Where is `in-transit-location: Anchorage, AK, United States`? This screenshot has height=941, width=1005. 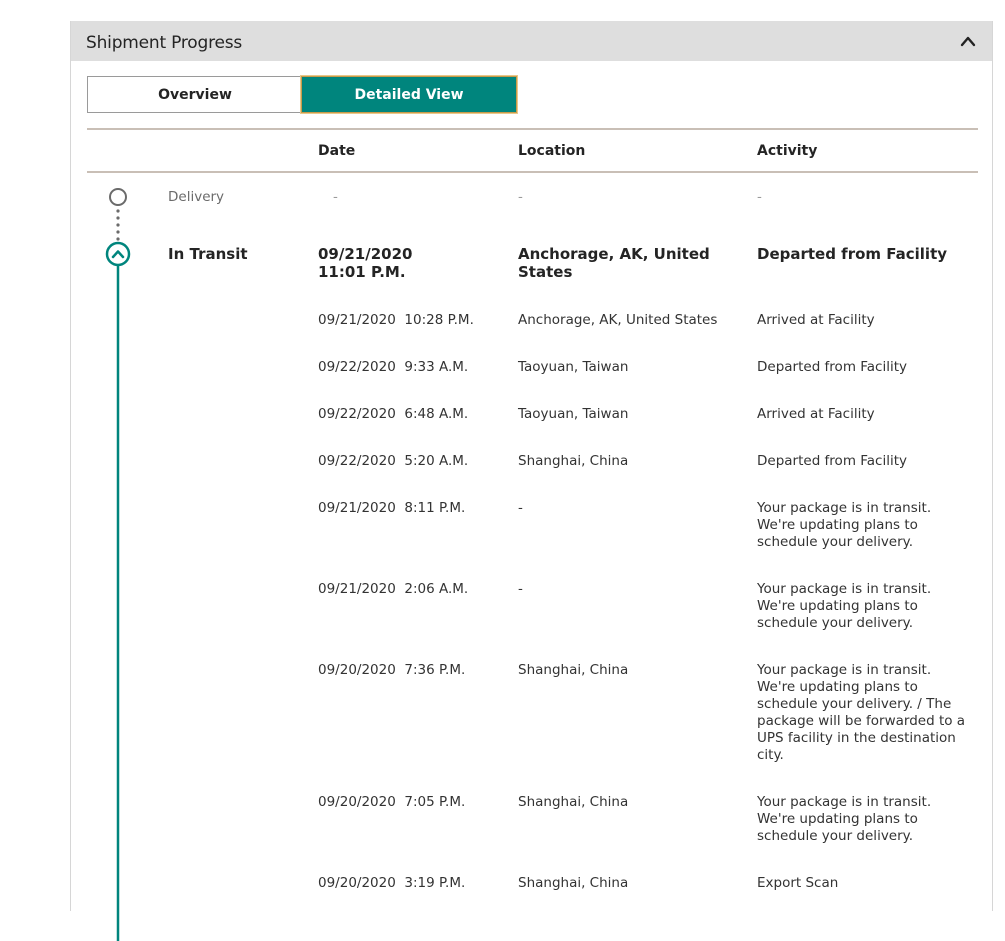 in-transit-location: Anchorage, AK, United States is located at coordinates (614, 263).